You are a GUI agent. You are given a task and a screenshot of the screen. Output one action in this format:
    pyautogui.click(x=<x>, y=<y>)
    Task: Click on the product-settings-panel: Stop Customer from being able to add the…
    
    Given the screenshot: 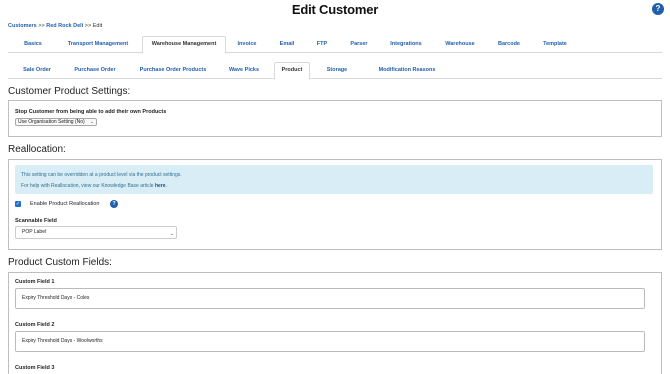 What is the action you would take?
    pyautogui.click(x=335, y=118)
    